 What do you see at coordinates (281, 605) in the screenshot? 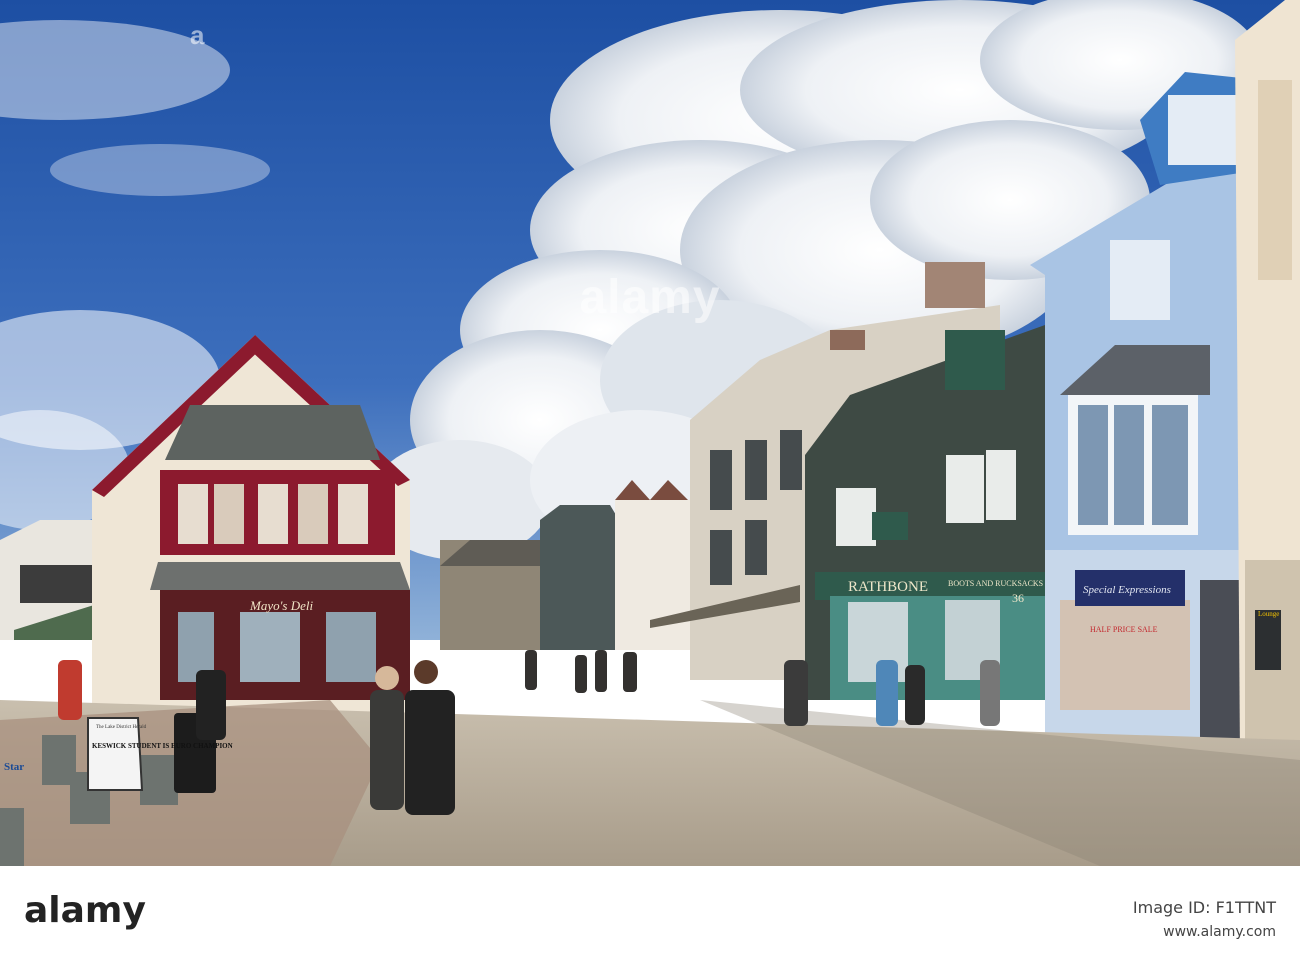
I see `deli-sign: Mayo's Deli` at bounding box center [281, 605].